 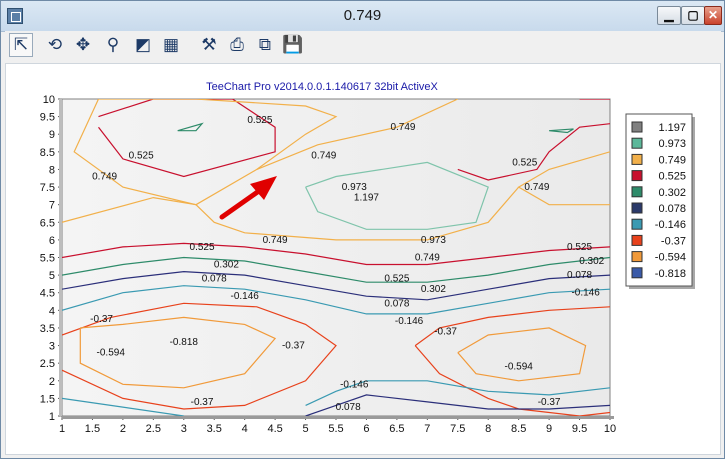 What do you see at coordinates (305, 429) in the screenshot?
I see `x-tick-label: 5` at bounding box center [305, 429].